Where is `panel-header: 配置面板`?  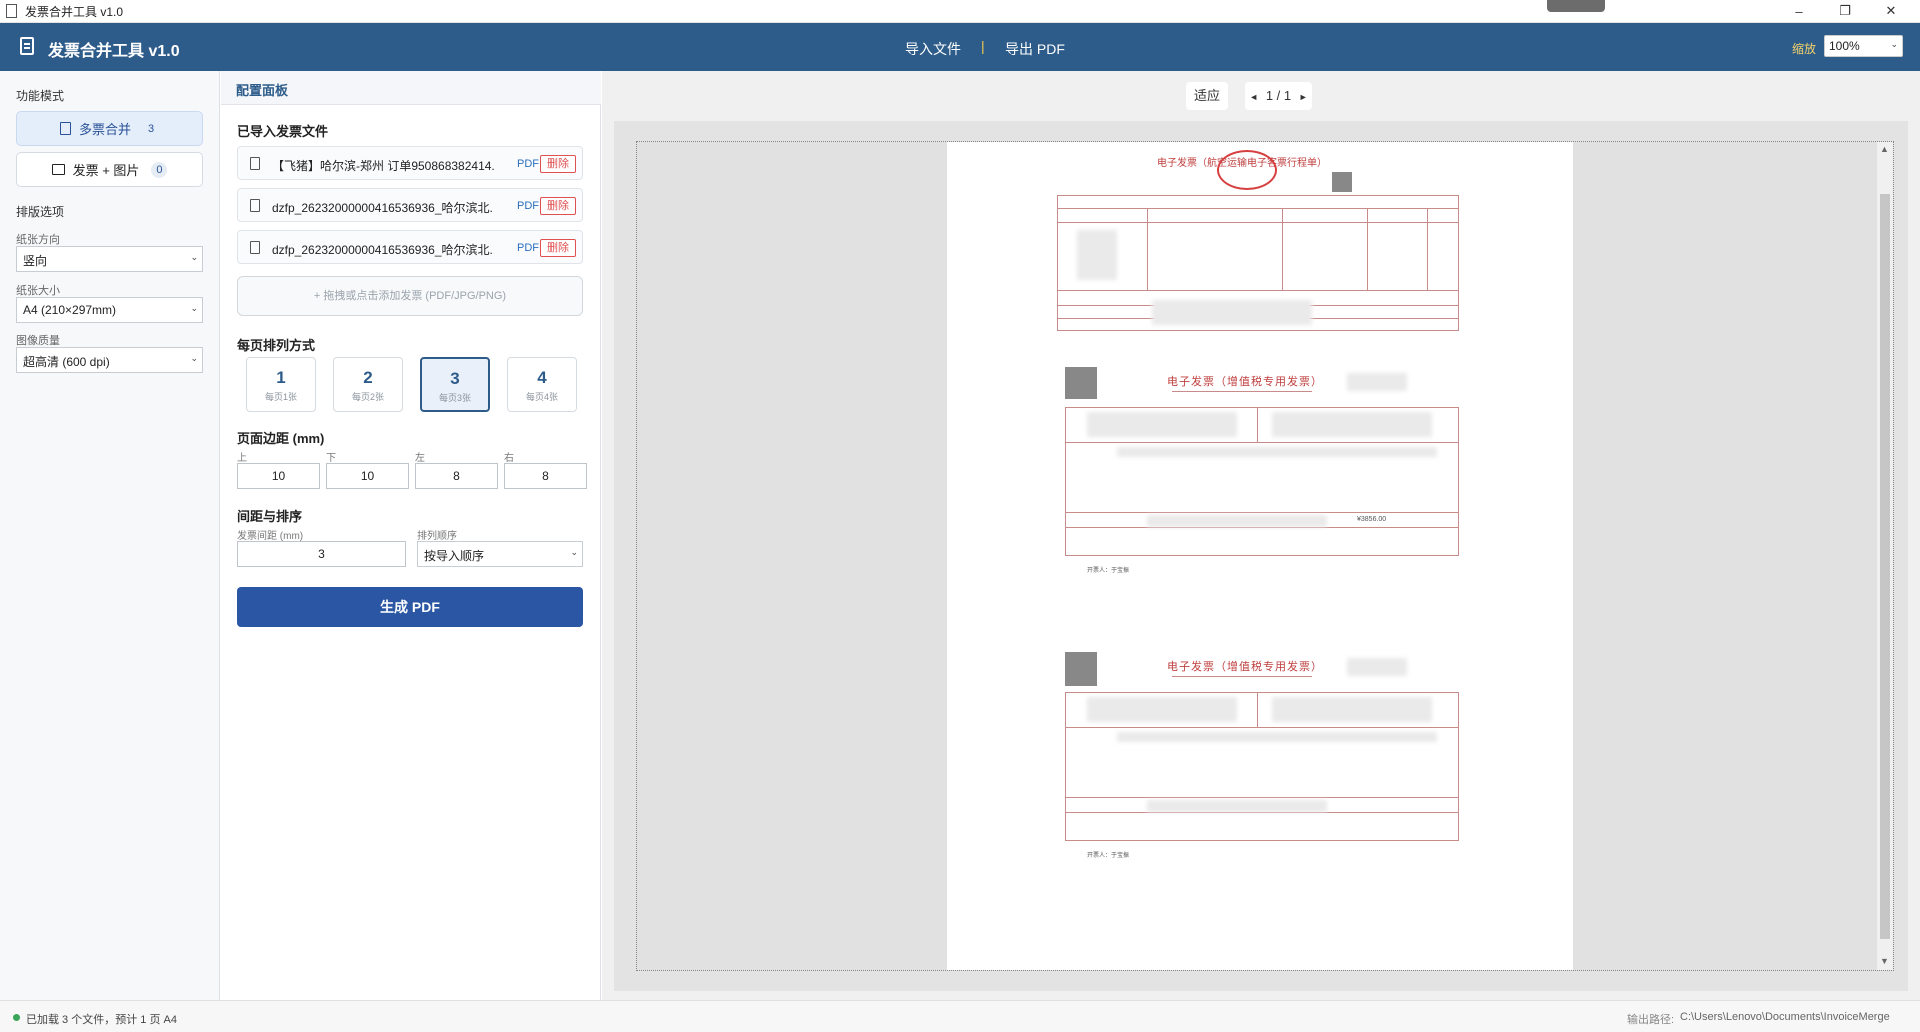
panel-header: 配置面板 is located at coordinates (411, 88).